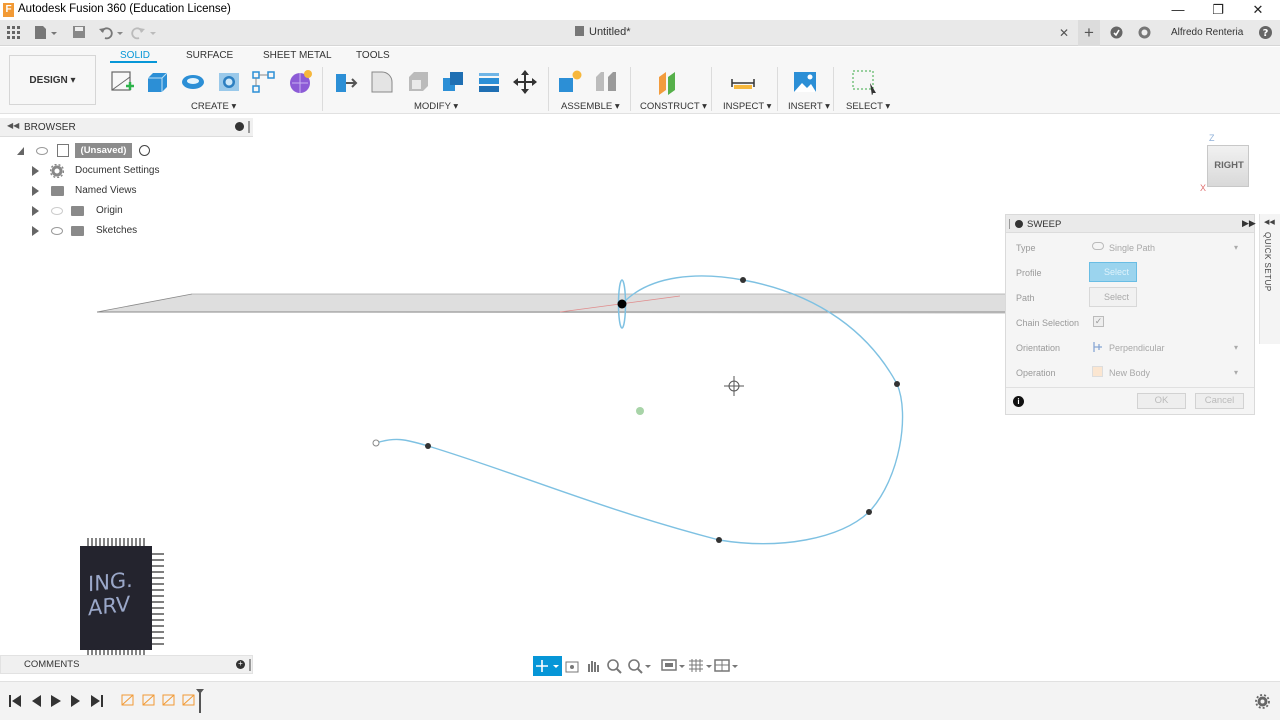 The image size is (1280, 720). I want to click on orientation-label: Orientation, so click(1038, 348).